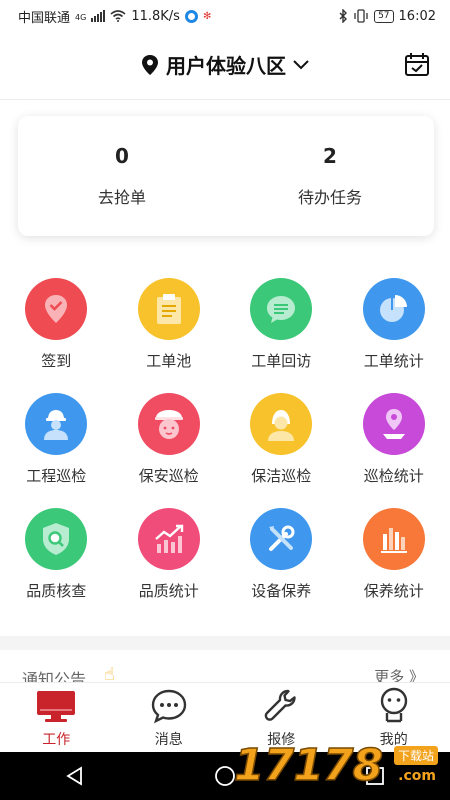 The height and width of the screenshot is (800, 450). Describe the element at coordinates (56, 706) in the screenshot. I see `monitor-icon` at that location.